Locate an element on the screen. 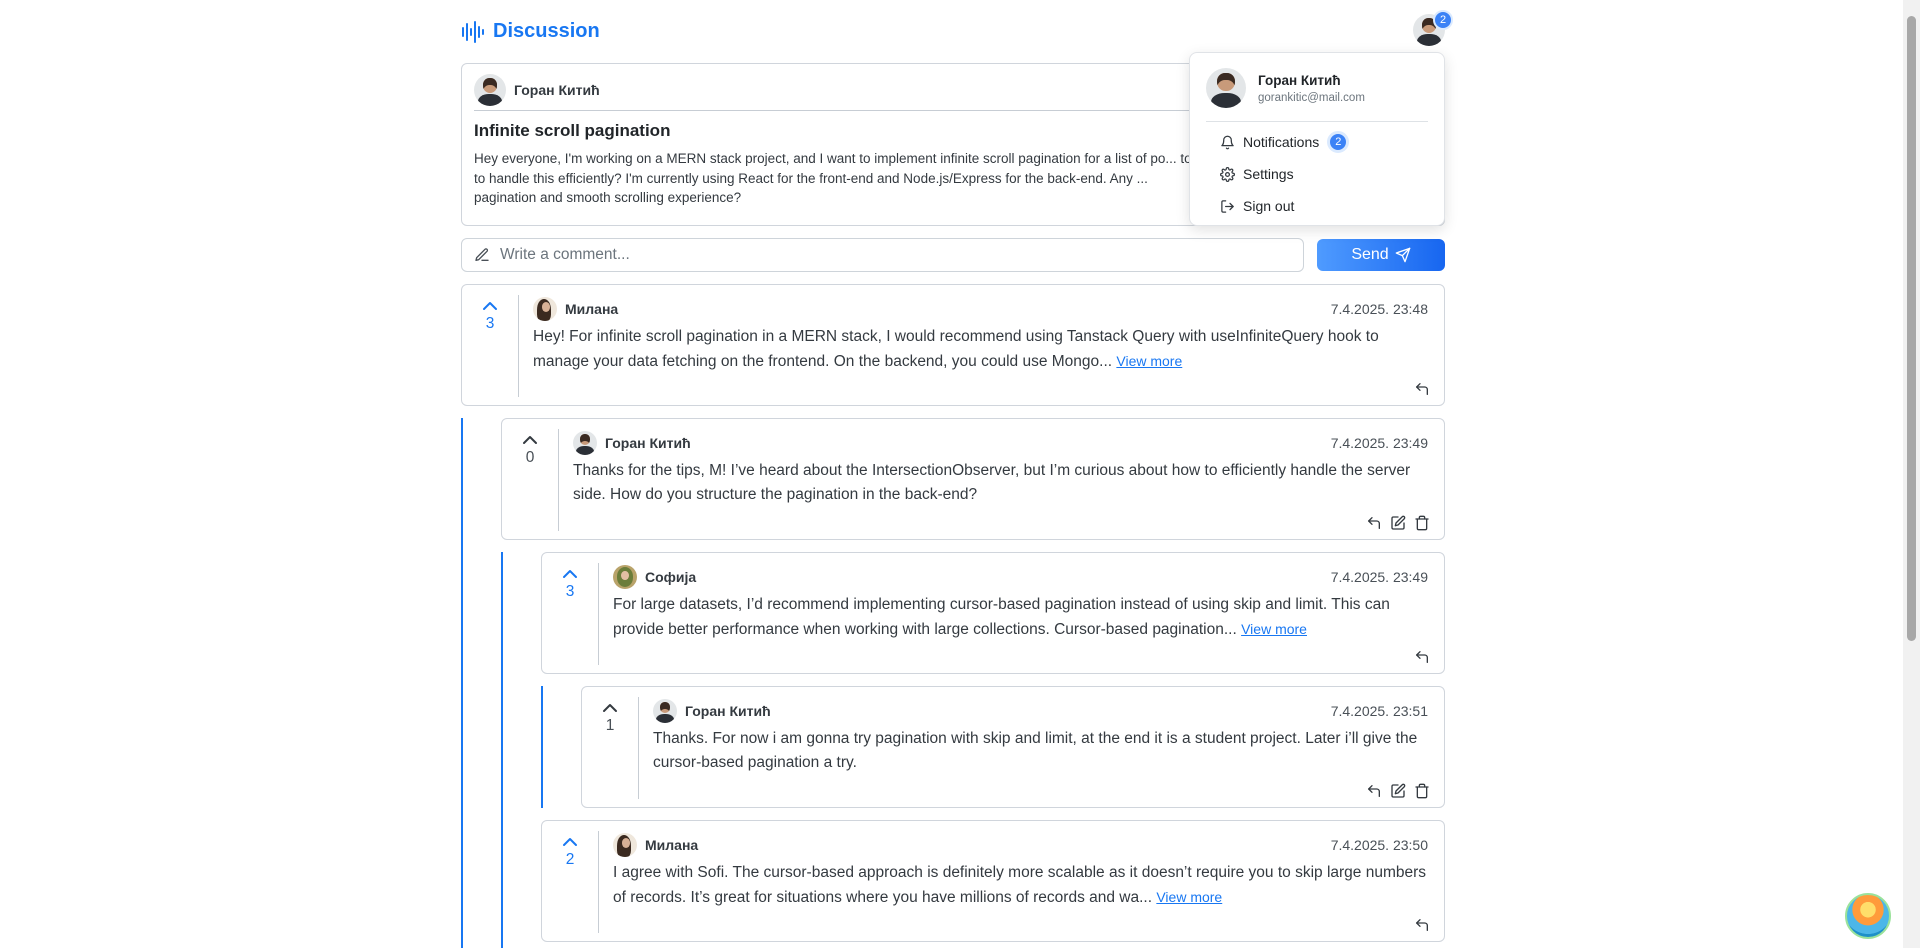  comment-field is located at coordinates (882, 255).